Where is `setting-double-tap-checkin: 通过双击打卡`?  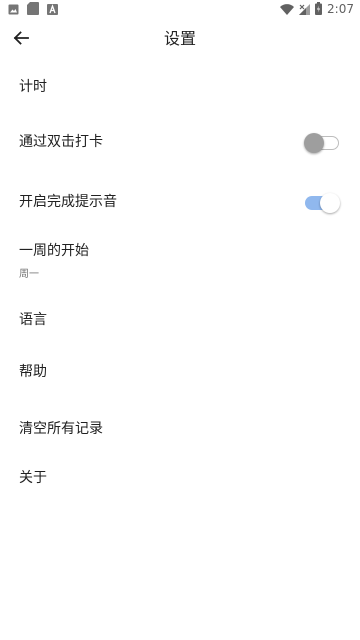
setting-double-tap-checkin: 通过双击打卡 is located at coordinates (180, 142).